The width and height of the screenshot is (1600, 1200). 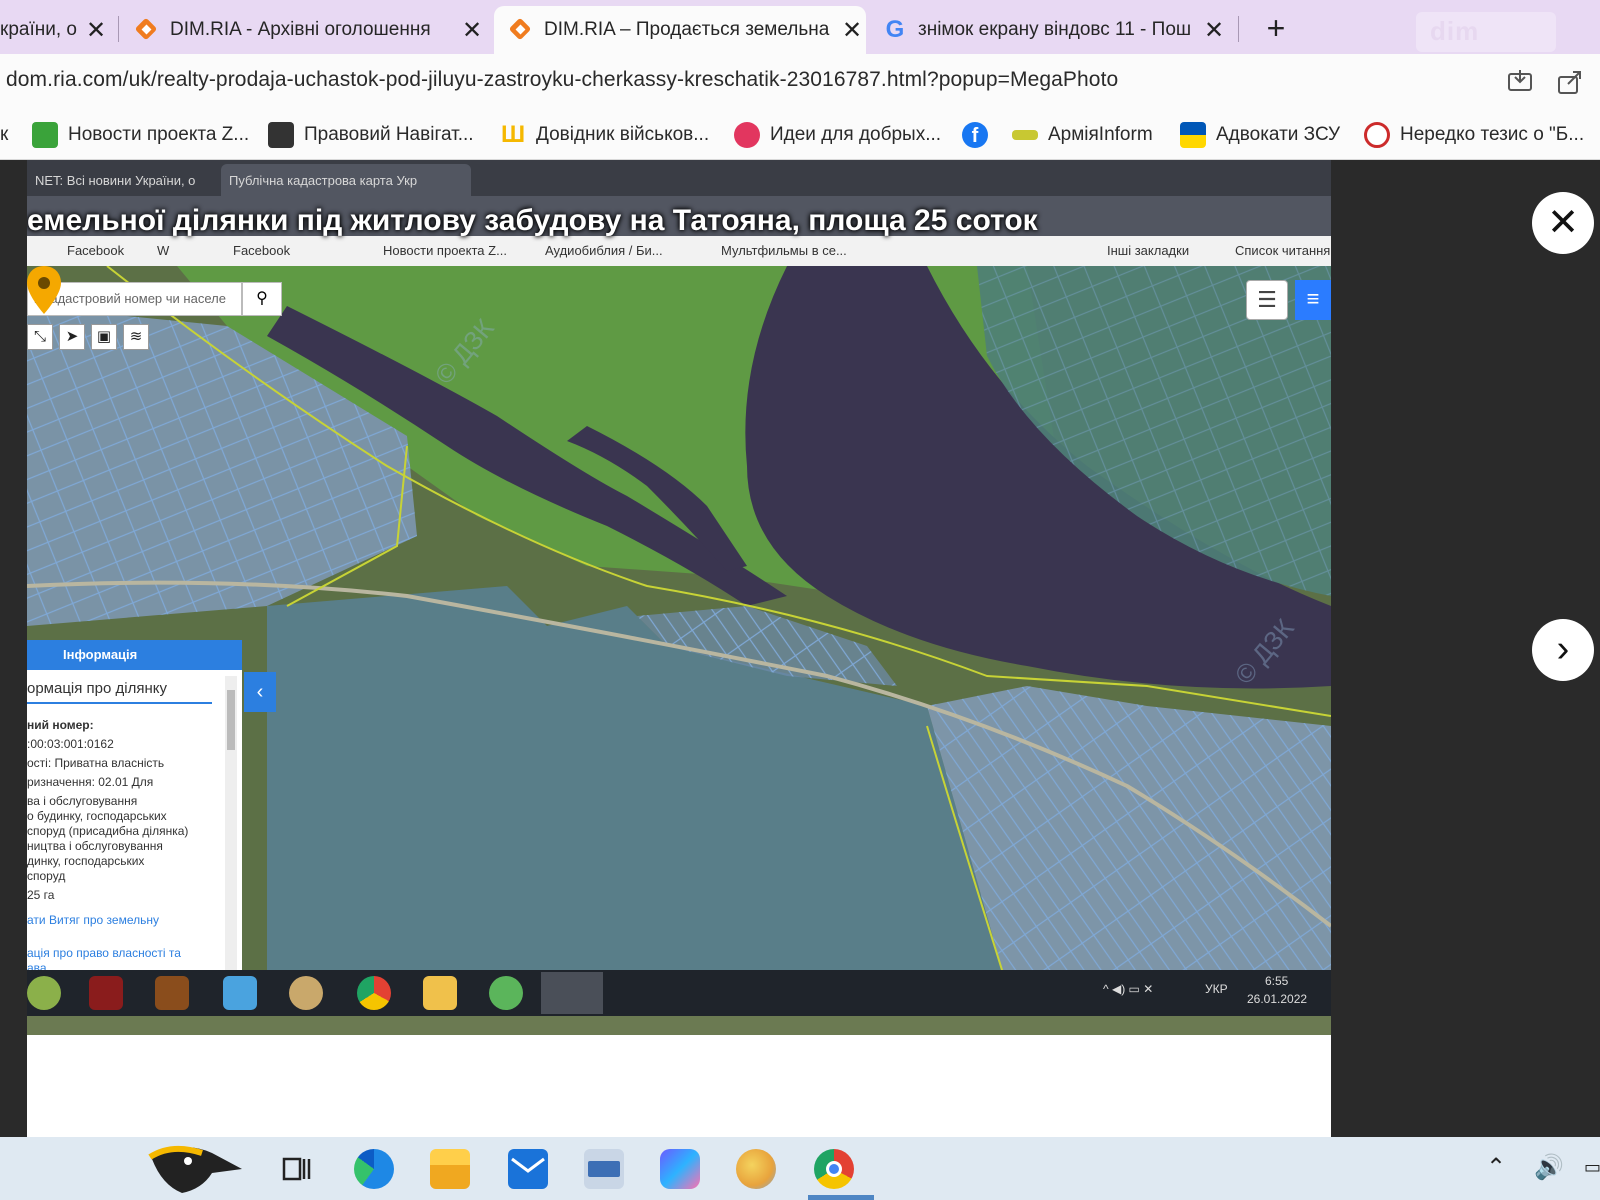 I want to click on photo-tray-time: 6:55, so click(x=1277, y=981).